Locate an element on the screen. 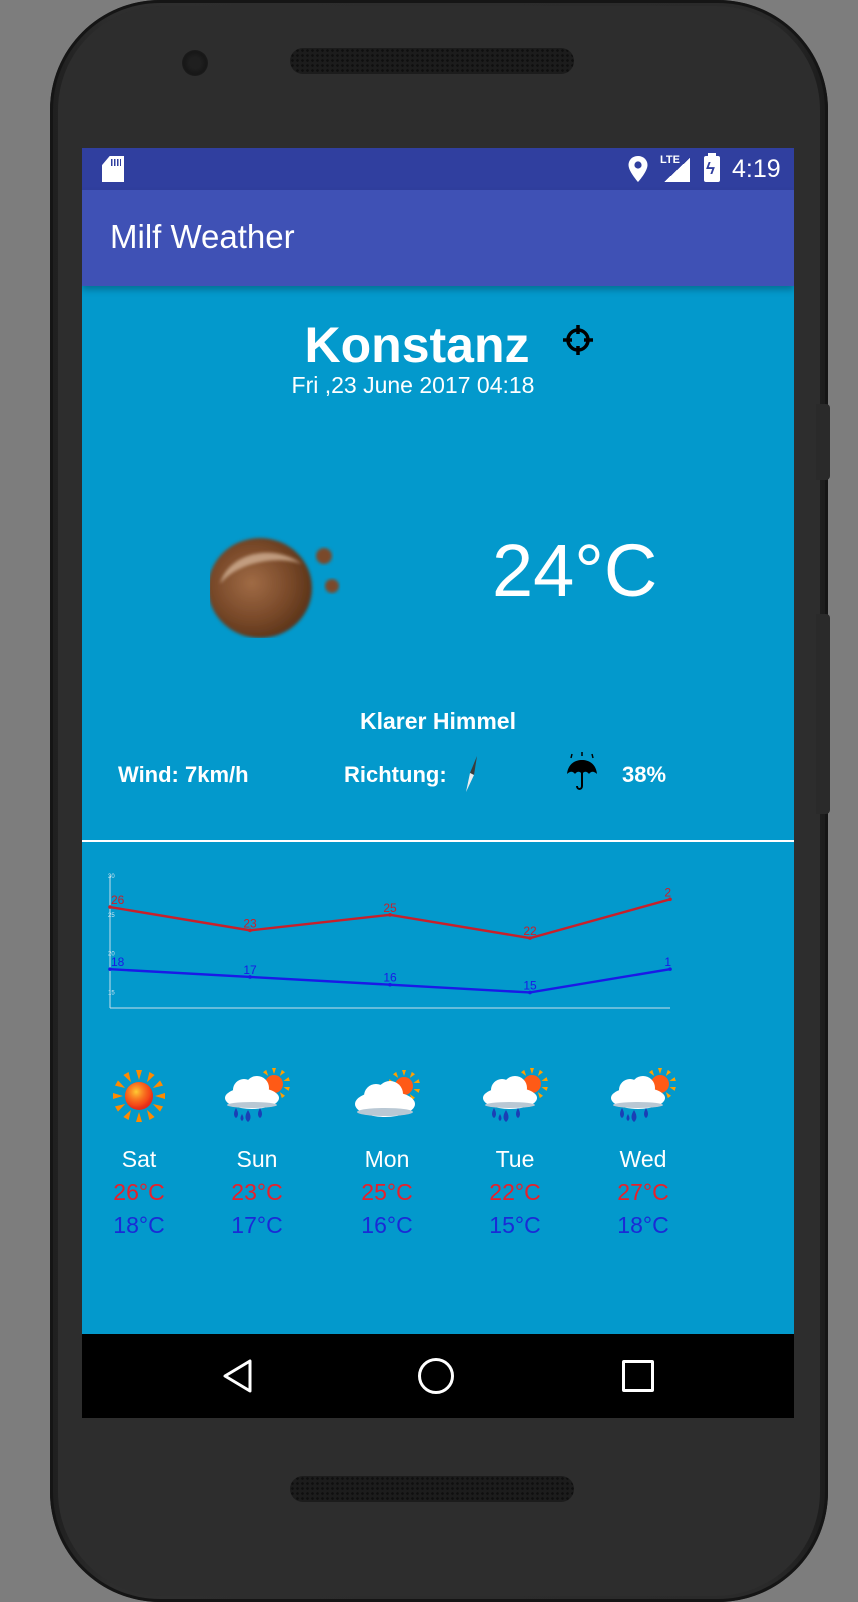  city-name: Konstanz is located at coordinates (438, 345).